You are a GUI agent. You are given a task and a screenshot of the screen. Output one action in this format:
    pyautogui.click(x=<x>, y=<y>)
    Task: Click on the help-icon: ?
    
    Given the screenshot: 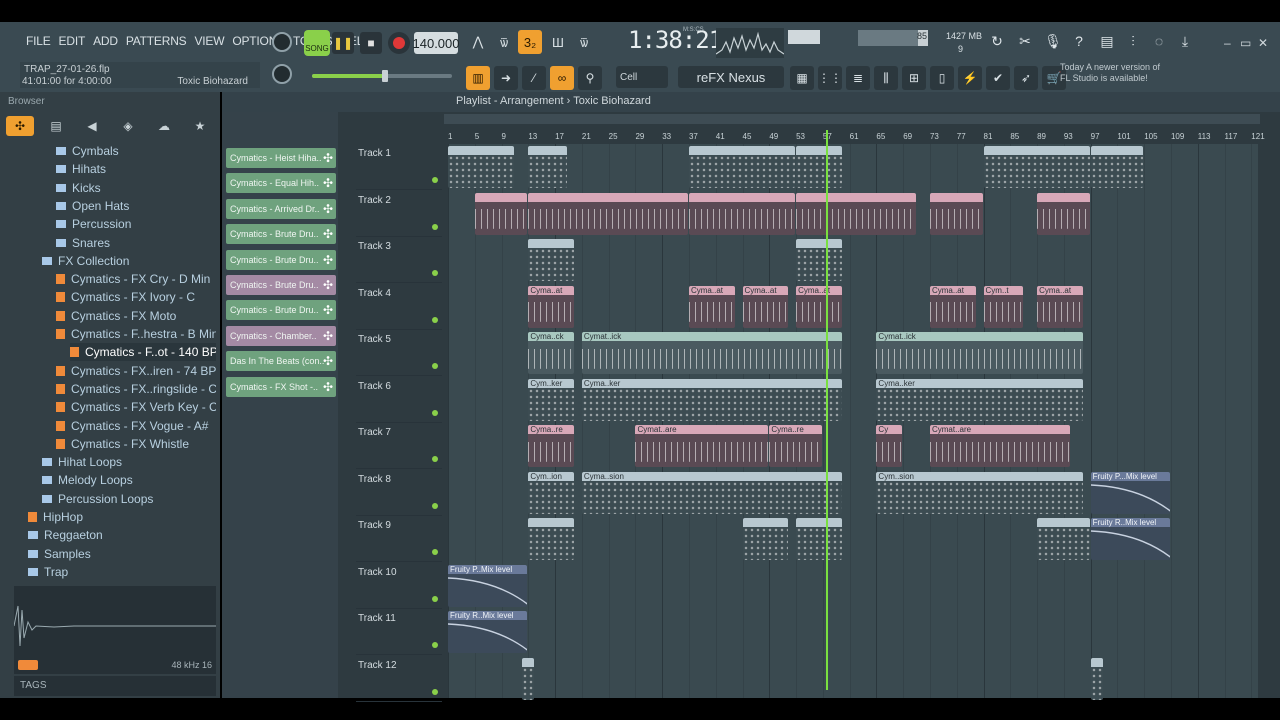 What is the action you would take?
    pyautogui.click(x=1079, y=41)
    